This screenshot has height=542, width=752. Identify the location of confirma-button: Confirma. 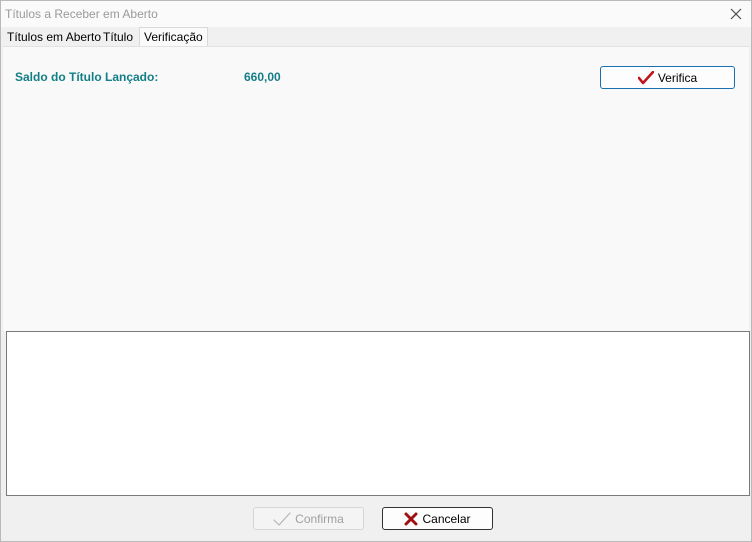
(308, 518).